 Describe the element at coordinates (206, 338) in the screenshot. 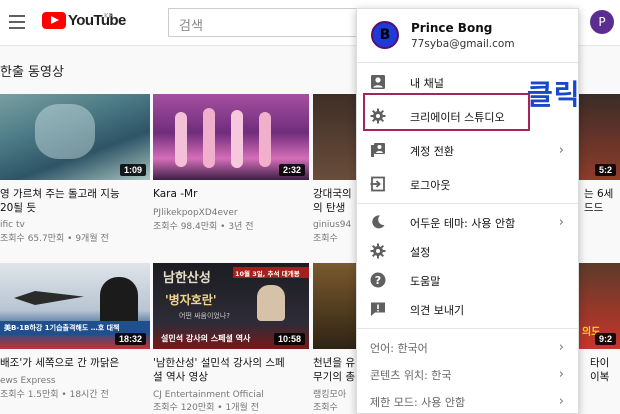

I see `thumbnail-bottom-text: 설민석 강사의 스페셜 역사` at that location.